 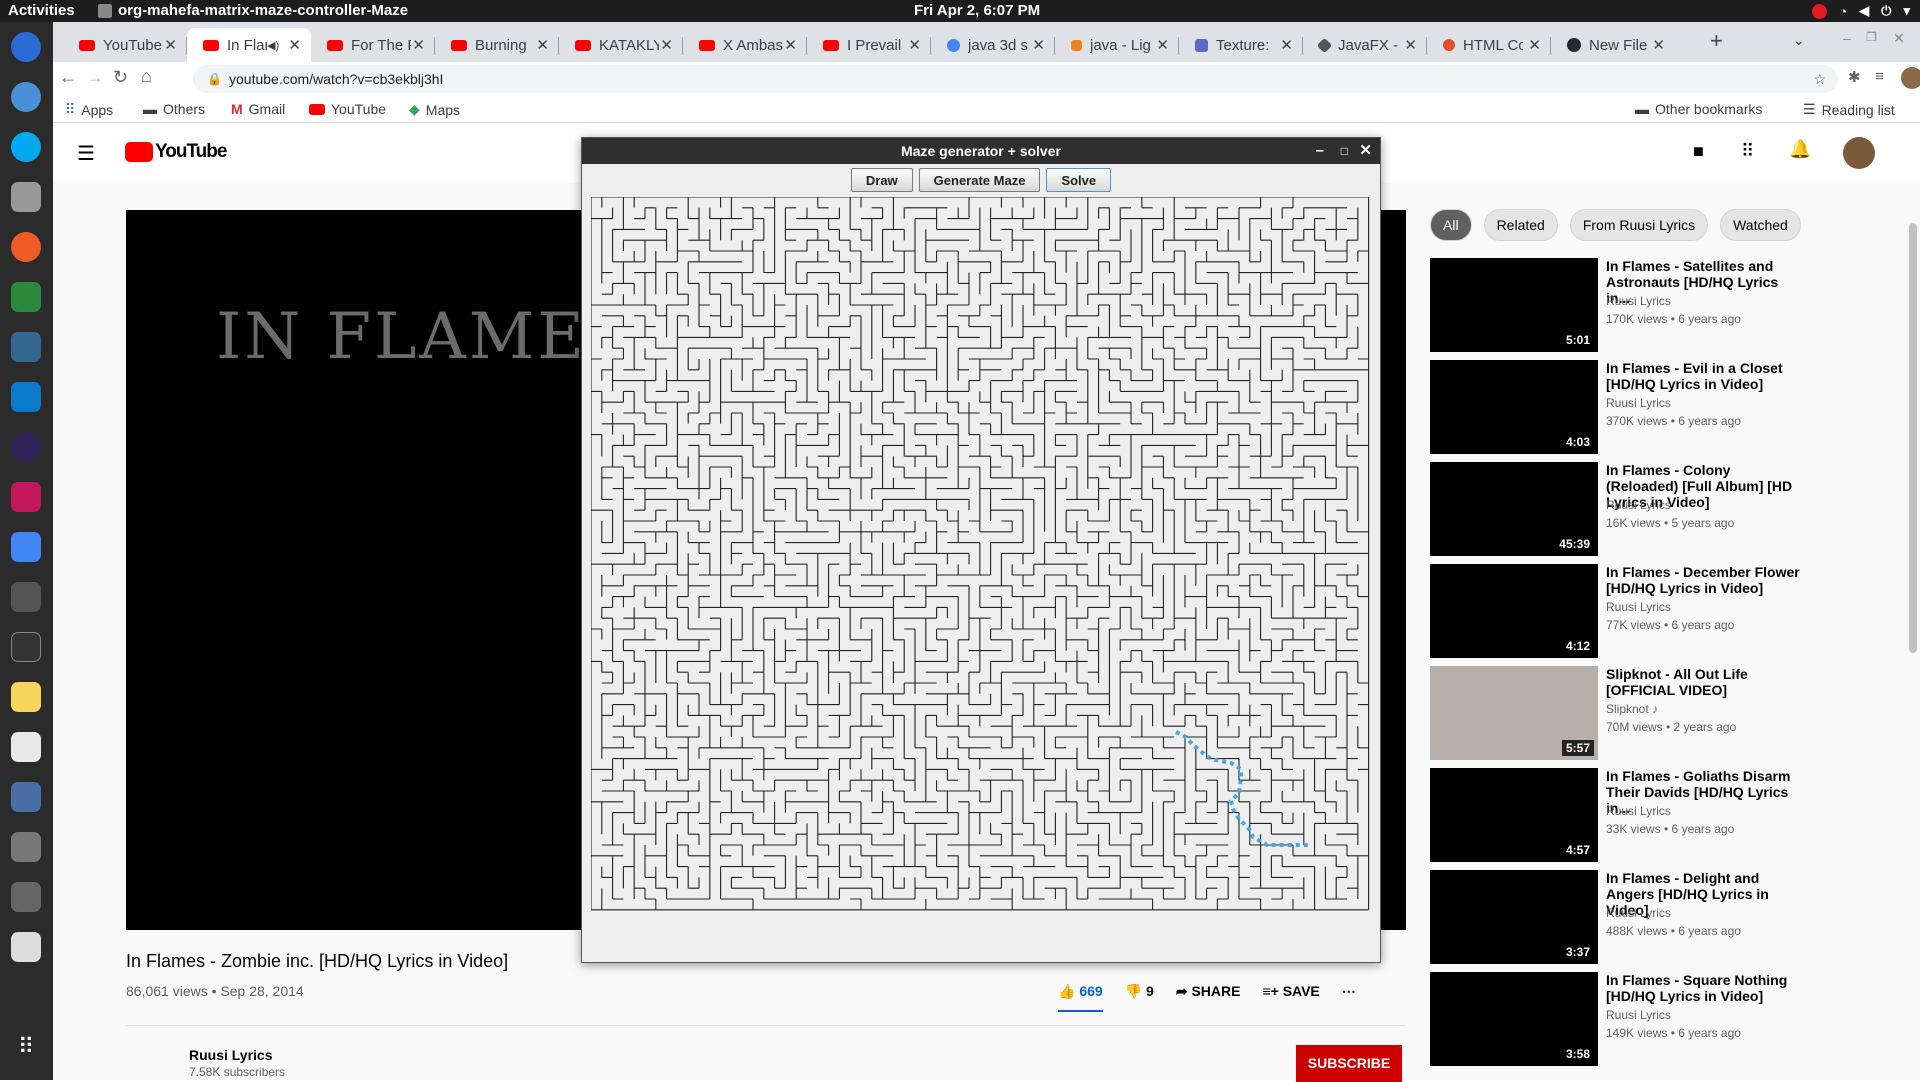 I want to click on hamburger-menu-icon: ☰, so click(x=86, y=153).